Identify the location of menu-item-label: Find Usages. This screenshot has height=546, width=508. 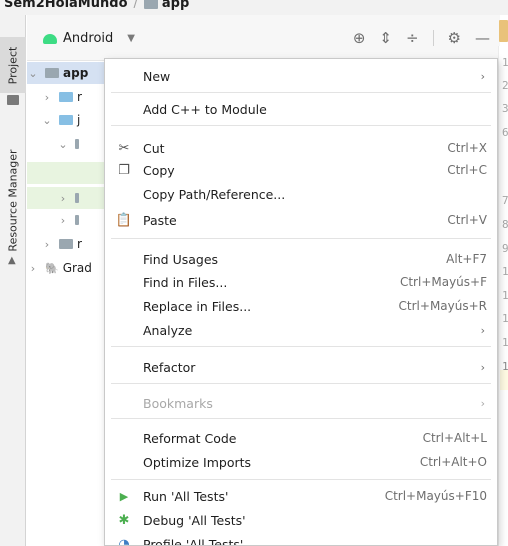
(181, 259).